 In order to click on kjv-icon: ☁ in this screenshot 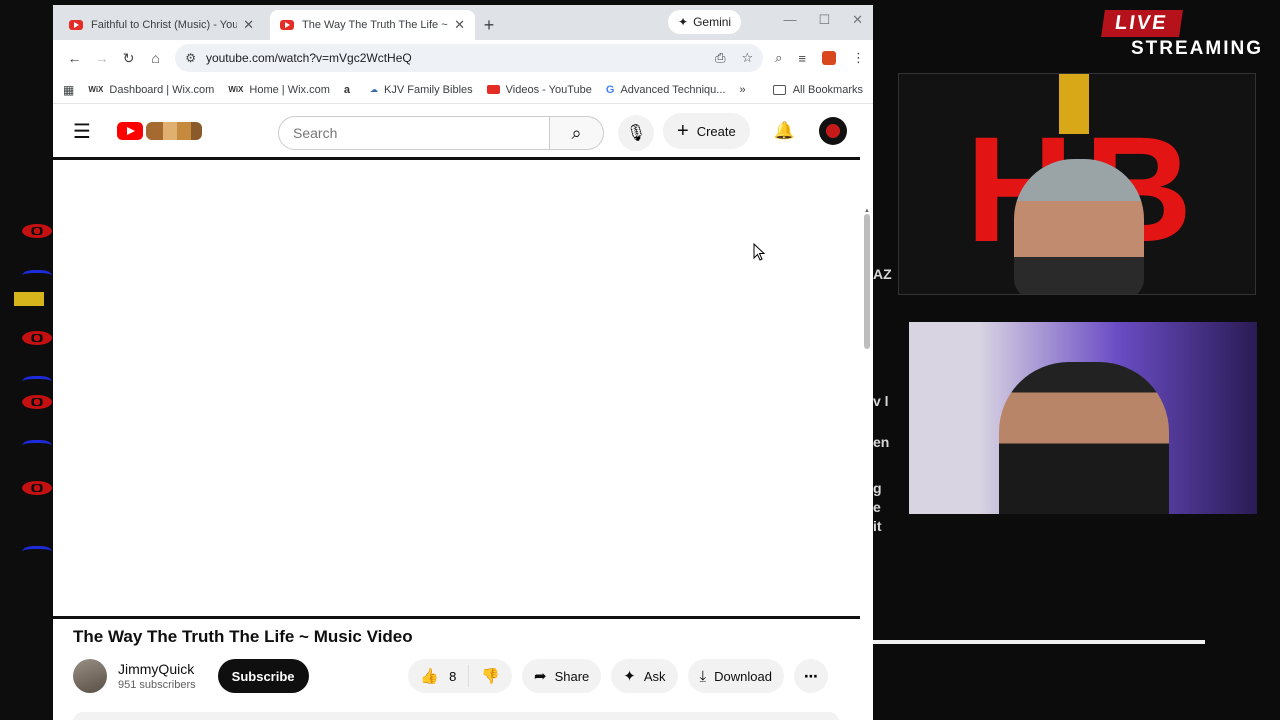, I will do `click(374, 89)`.